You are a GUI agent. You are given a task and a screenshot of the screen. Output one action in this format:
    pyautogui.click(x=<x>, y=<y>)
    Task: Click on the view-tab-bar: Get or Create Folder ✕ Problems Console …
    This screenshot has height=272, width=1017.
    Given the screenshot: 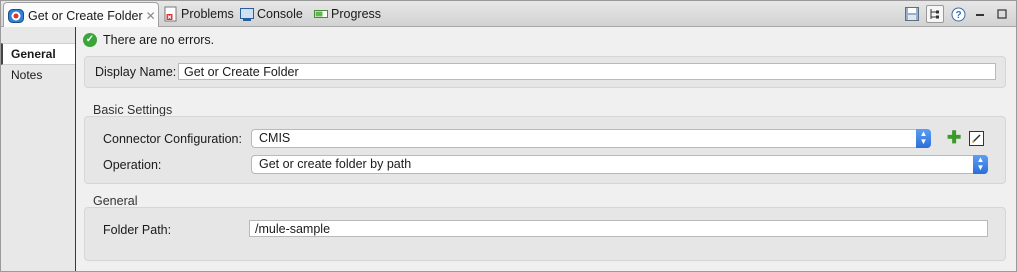 What is the action you would take?
    pyautogui.click(x=508, y=14)
    